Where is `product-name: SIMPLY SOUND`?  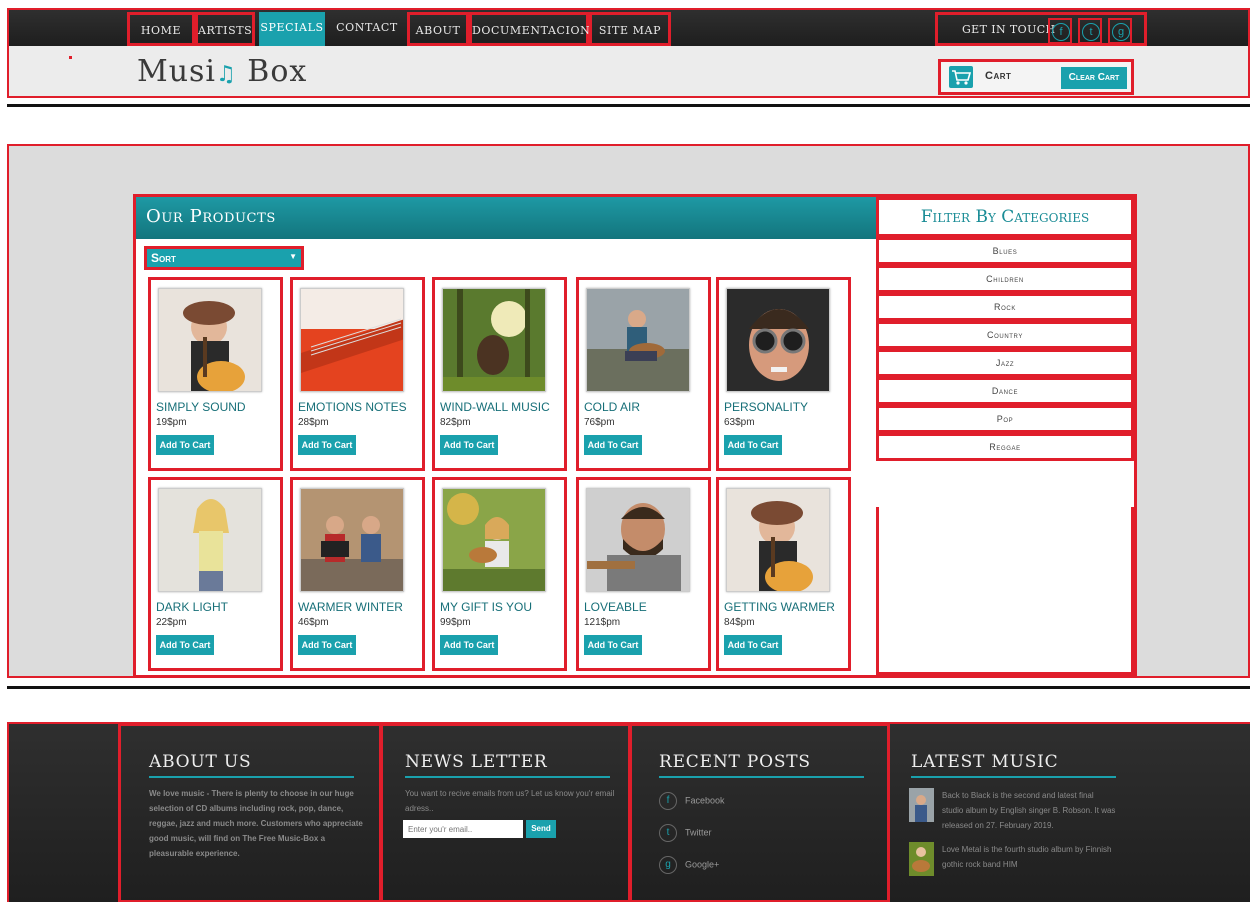
product-name: SIMPLY SOUND is located at coordinates (201, 407).